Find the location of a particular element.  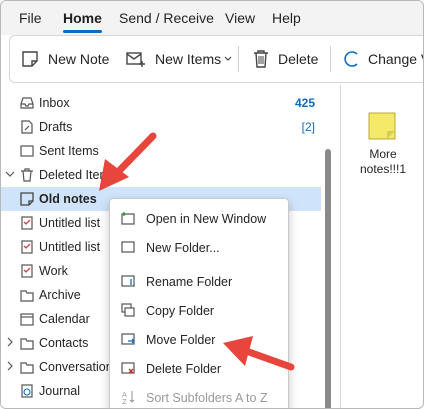

open-window-icon is located at coordinates (128, 218).